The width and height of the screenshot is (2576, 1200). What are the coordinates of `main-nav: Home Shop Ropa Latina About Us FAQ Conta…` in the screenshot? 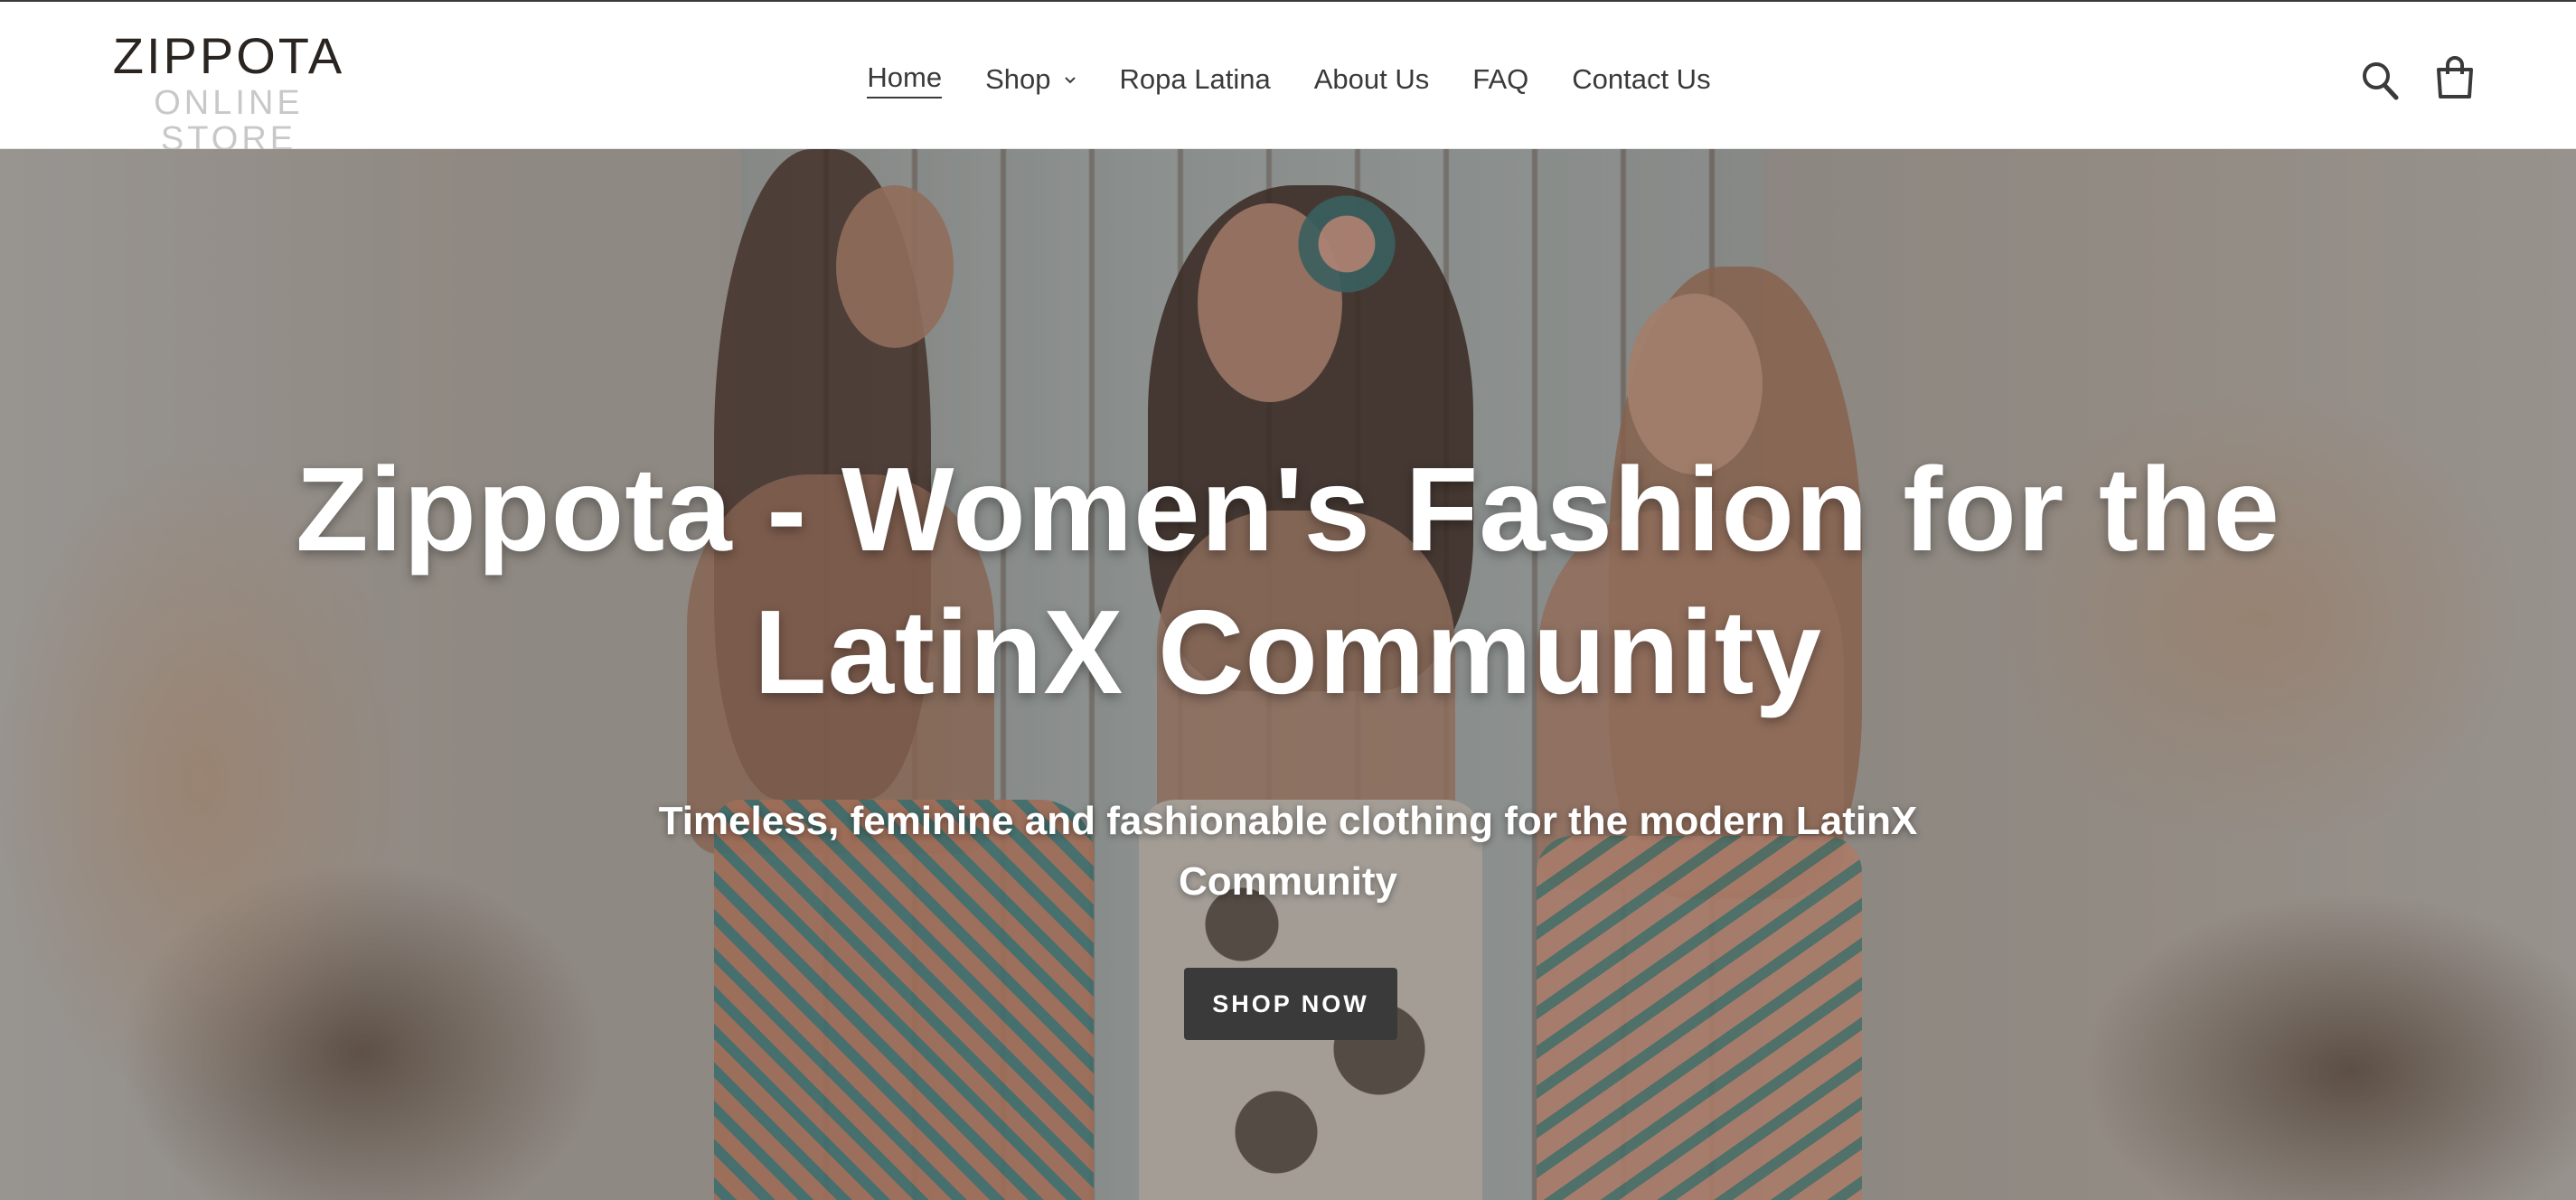 It's located at (1288, 79).